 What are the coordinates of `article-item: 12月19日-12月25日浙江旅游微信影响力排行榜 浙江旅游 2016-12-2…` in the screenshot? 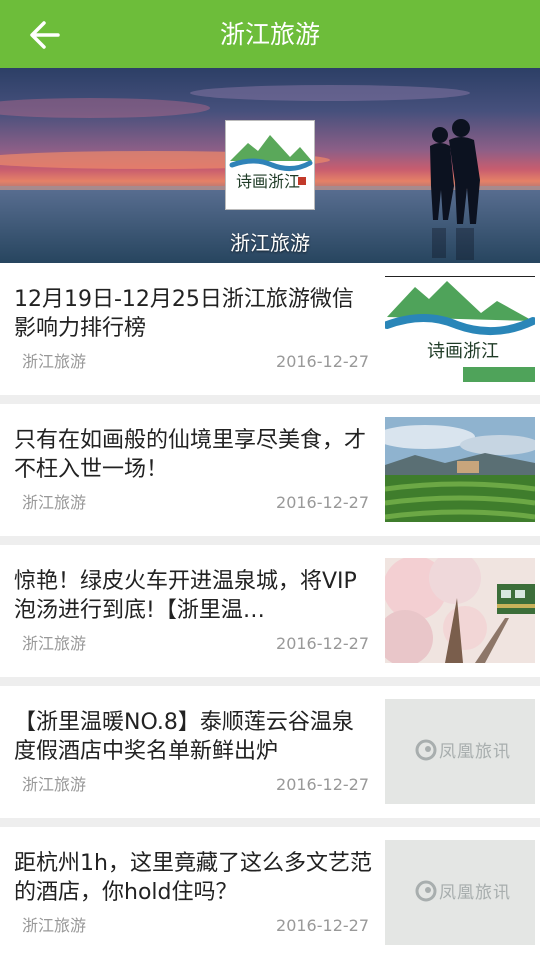 It's located at (270, 329).